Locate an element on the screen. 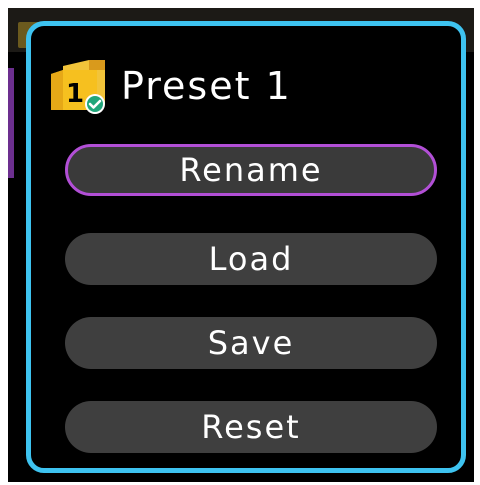 This screenshot has height=485, width=480. rename-button: Rename is located at coordinates (251, 170).